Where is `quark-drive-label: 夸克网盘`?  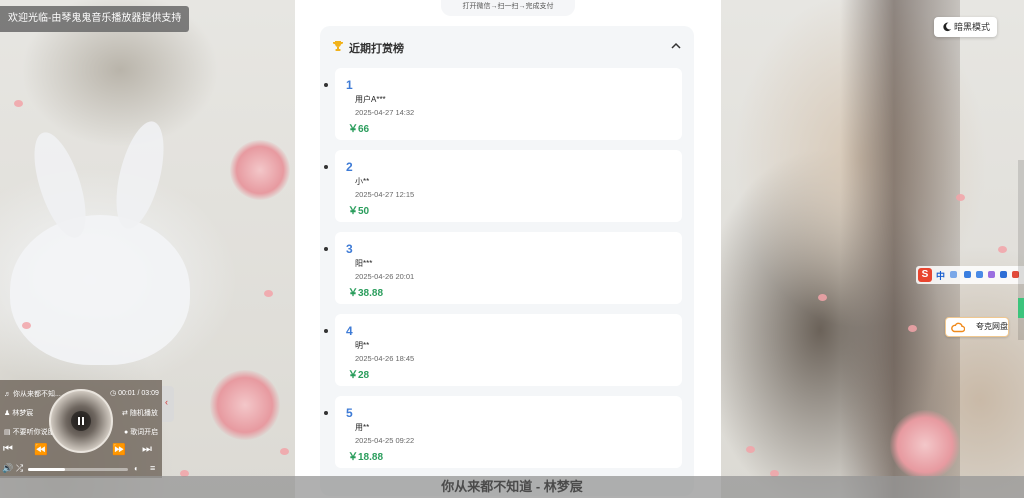 quark-drive-label: 夸克网盘 is located at coordinates (992, 326).